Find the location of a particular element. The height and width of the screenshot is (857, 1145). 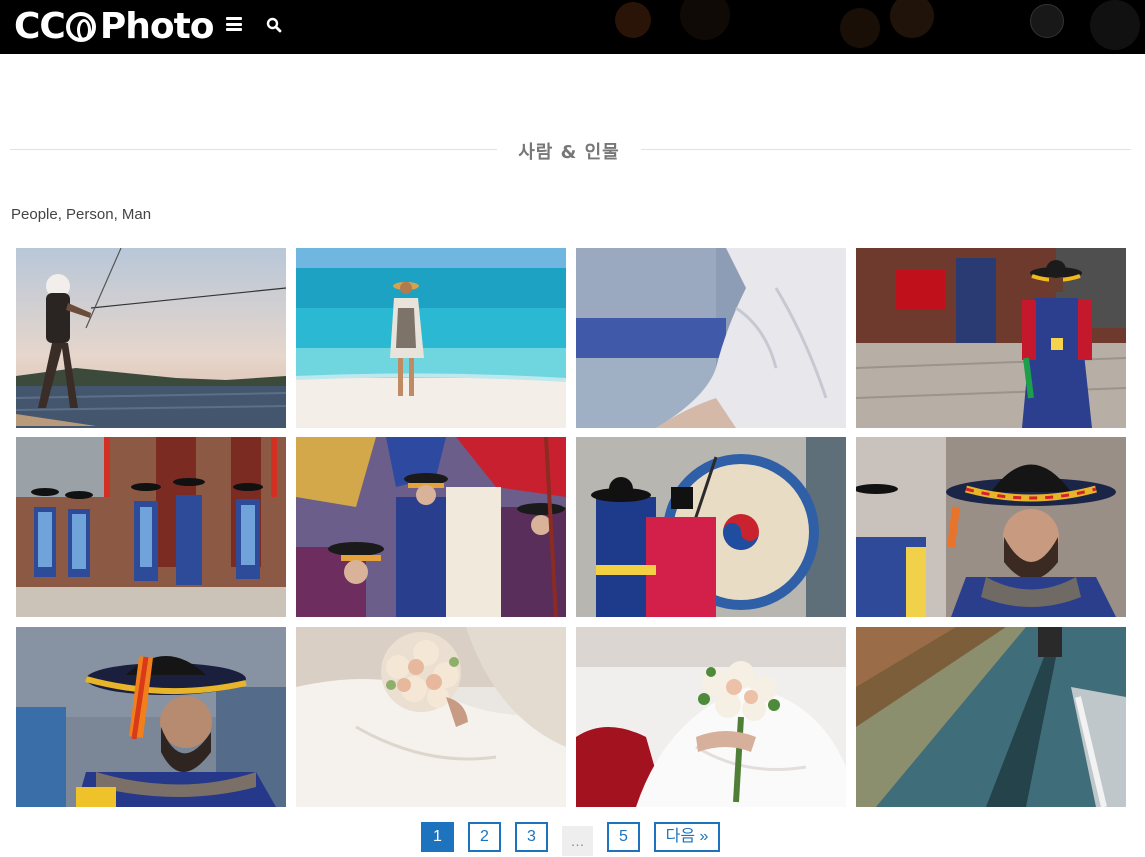

site-logo: CC Photo is located at coordinates (114, 26).